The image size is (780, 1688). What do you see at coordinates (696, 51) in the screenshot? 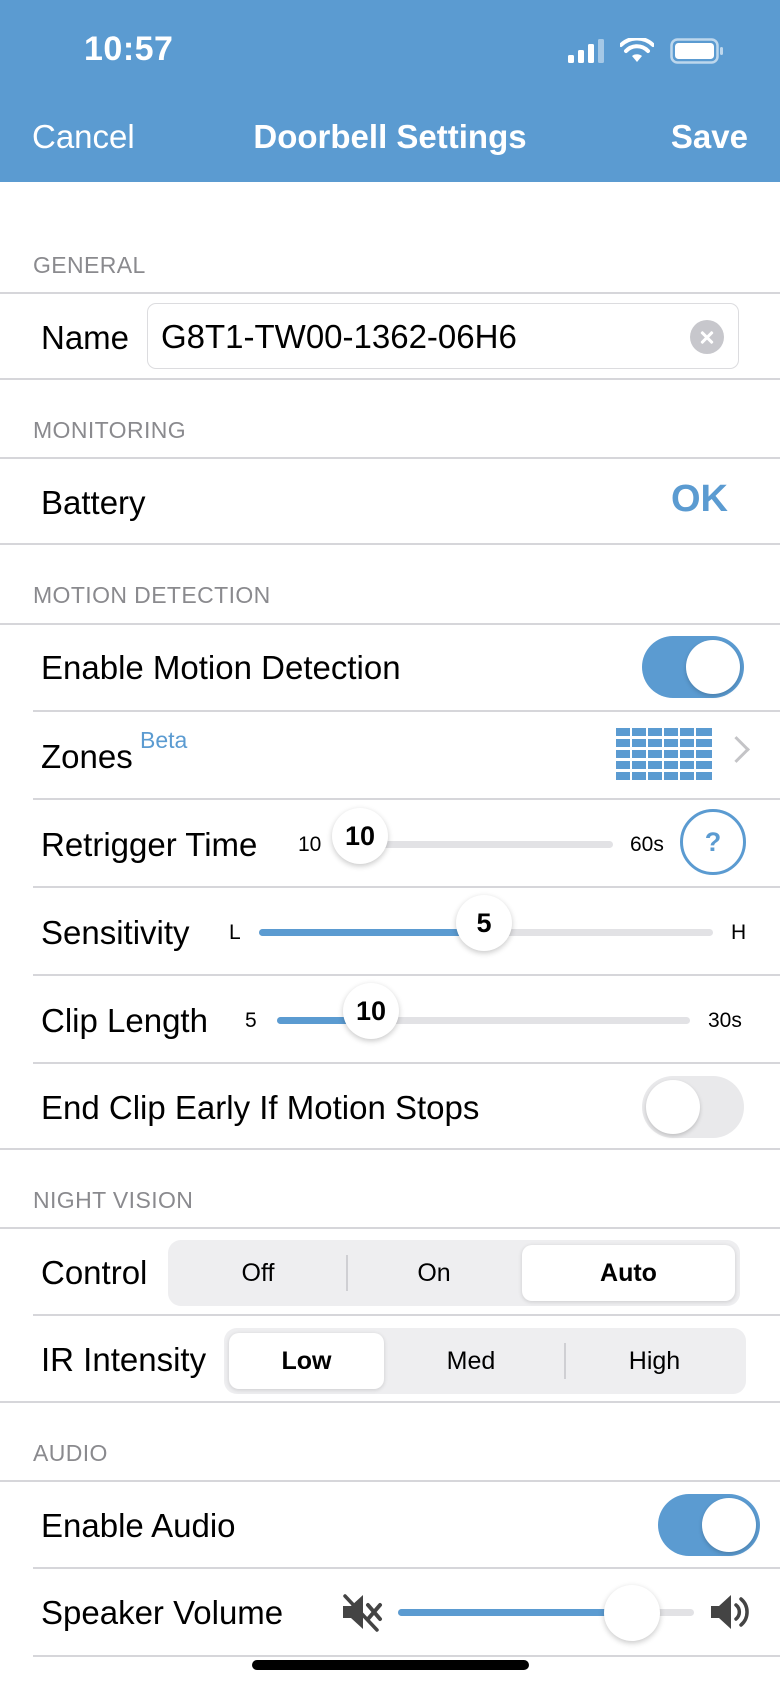
I see `battery-icon` at bounding box center [696, 51].